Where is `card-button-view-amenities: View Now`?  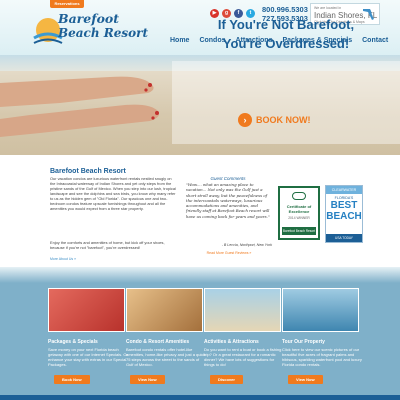
card-button-view-amenities: View Now is located at coordinates (147, 379).